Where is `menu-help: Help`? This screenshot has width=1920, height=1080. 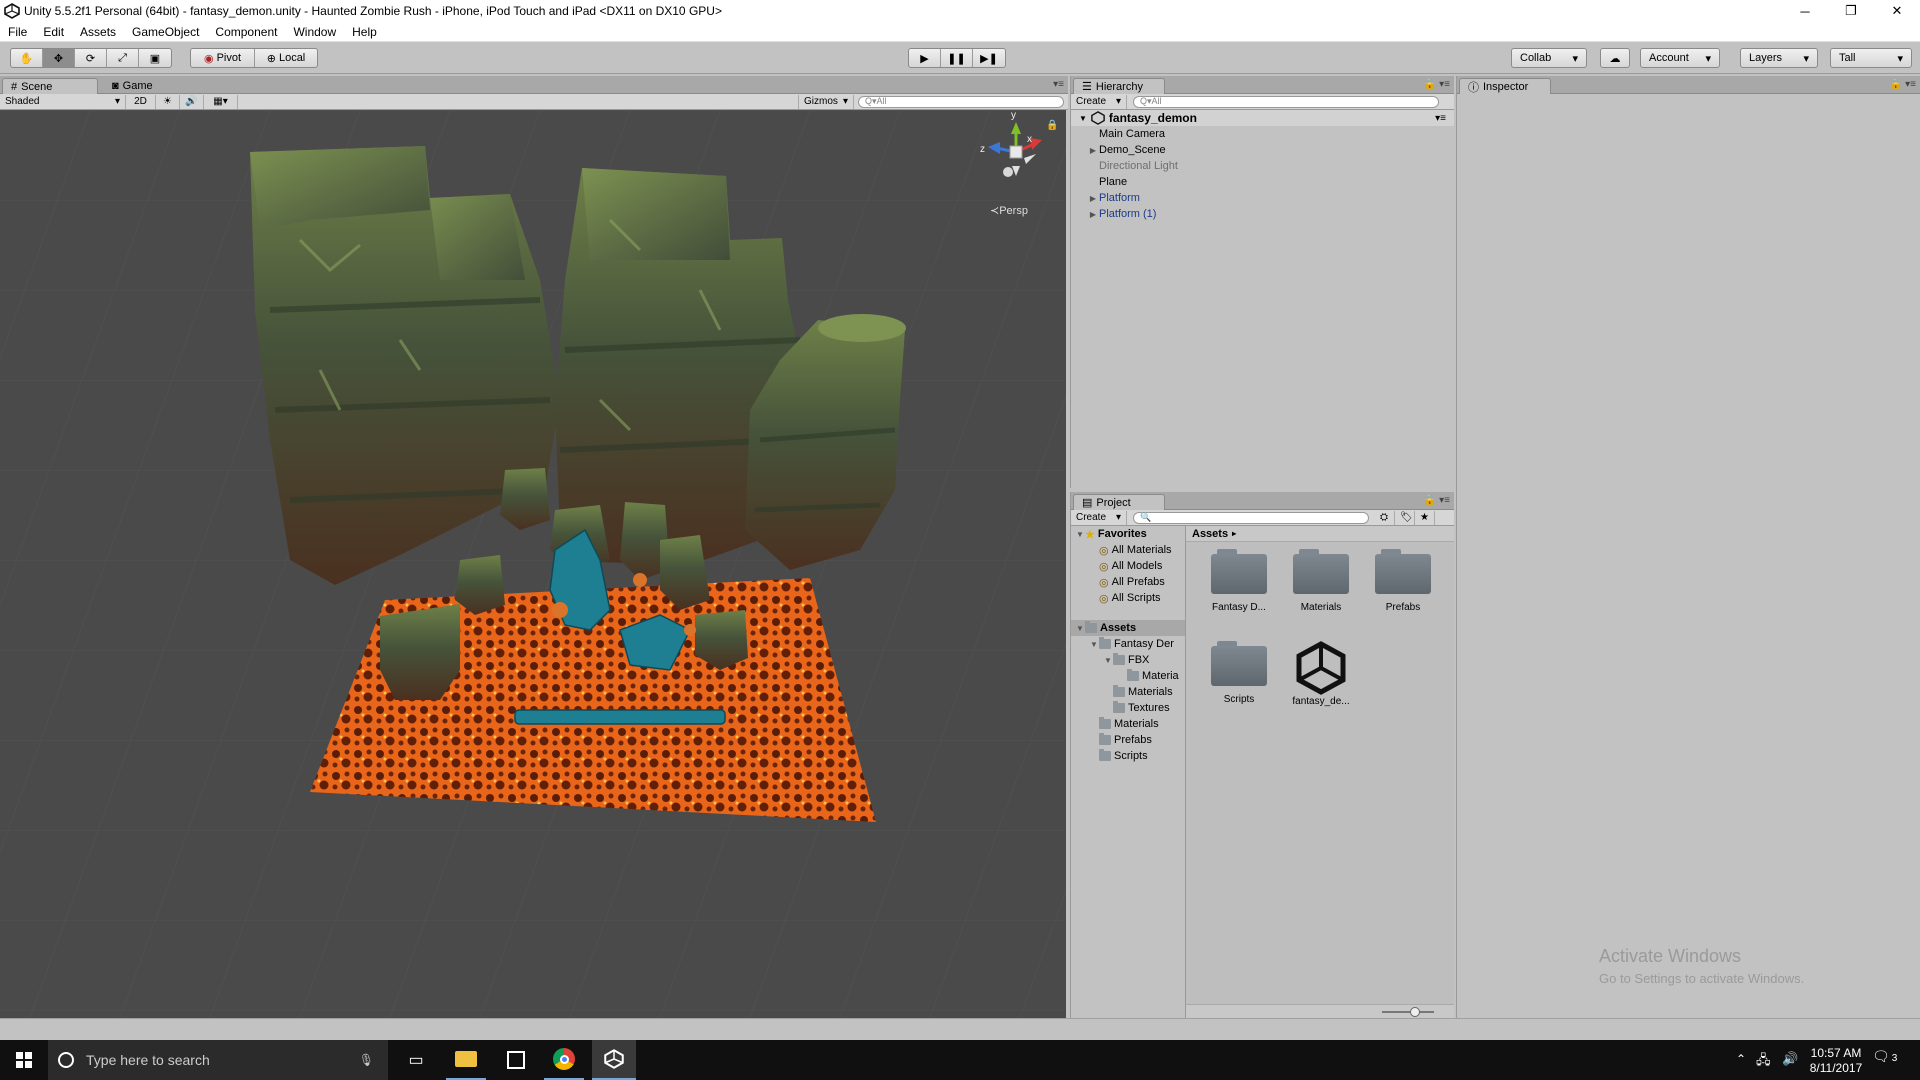 menu-help: Help is located at coordinates (364, 32).